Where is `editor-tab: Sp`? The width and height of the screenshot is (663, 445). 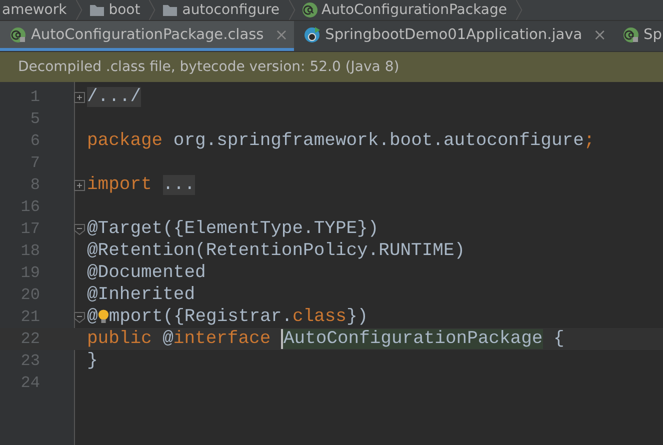
editor-tab: Sp is located at coordinates (637, 36).